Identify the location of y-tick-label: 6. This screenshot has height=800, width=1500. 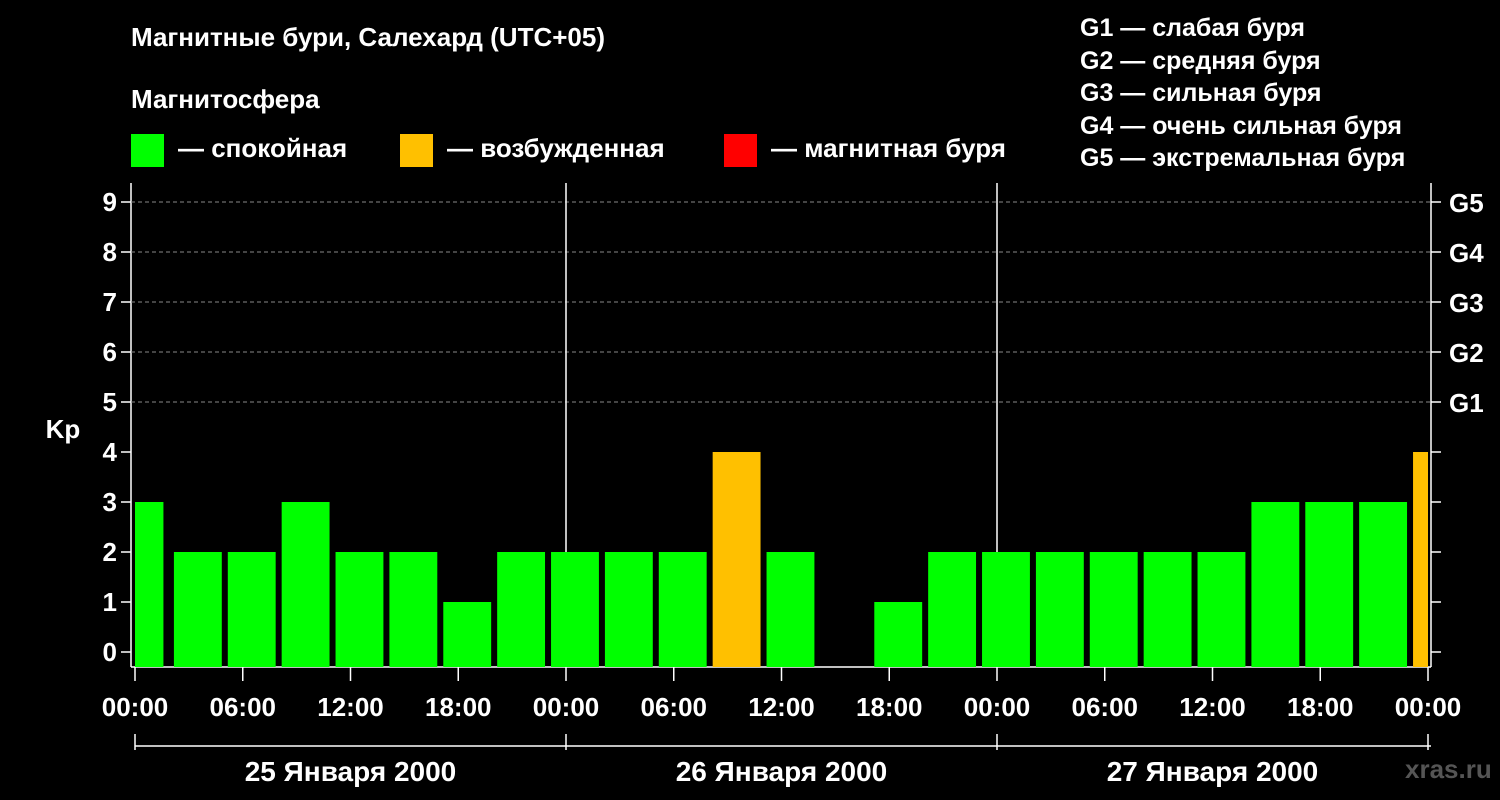
(110, 352).